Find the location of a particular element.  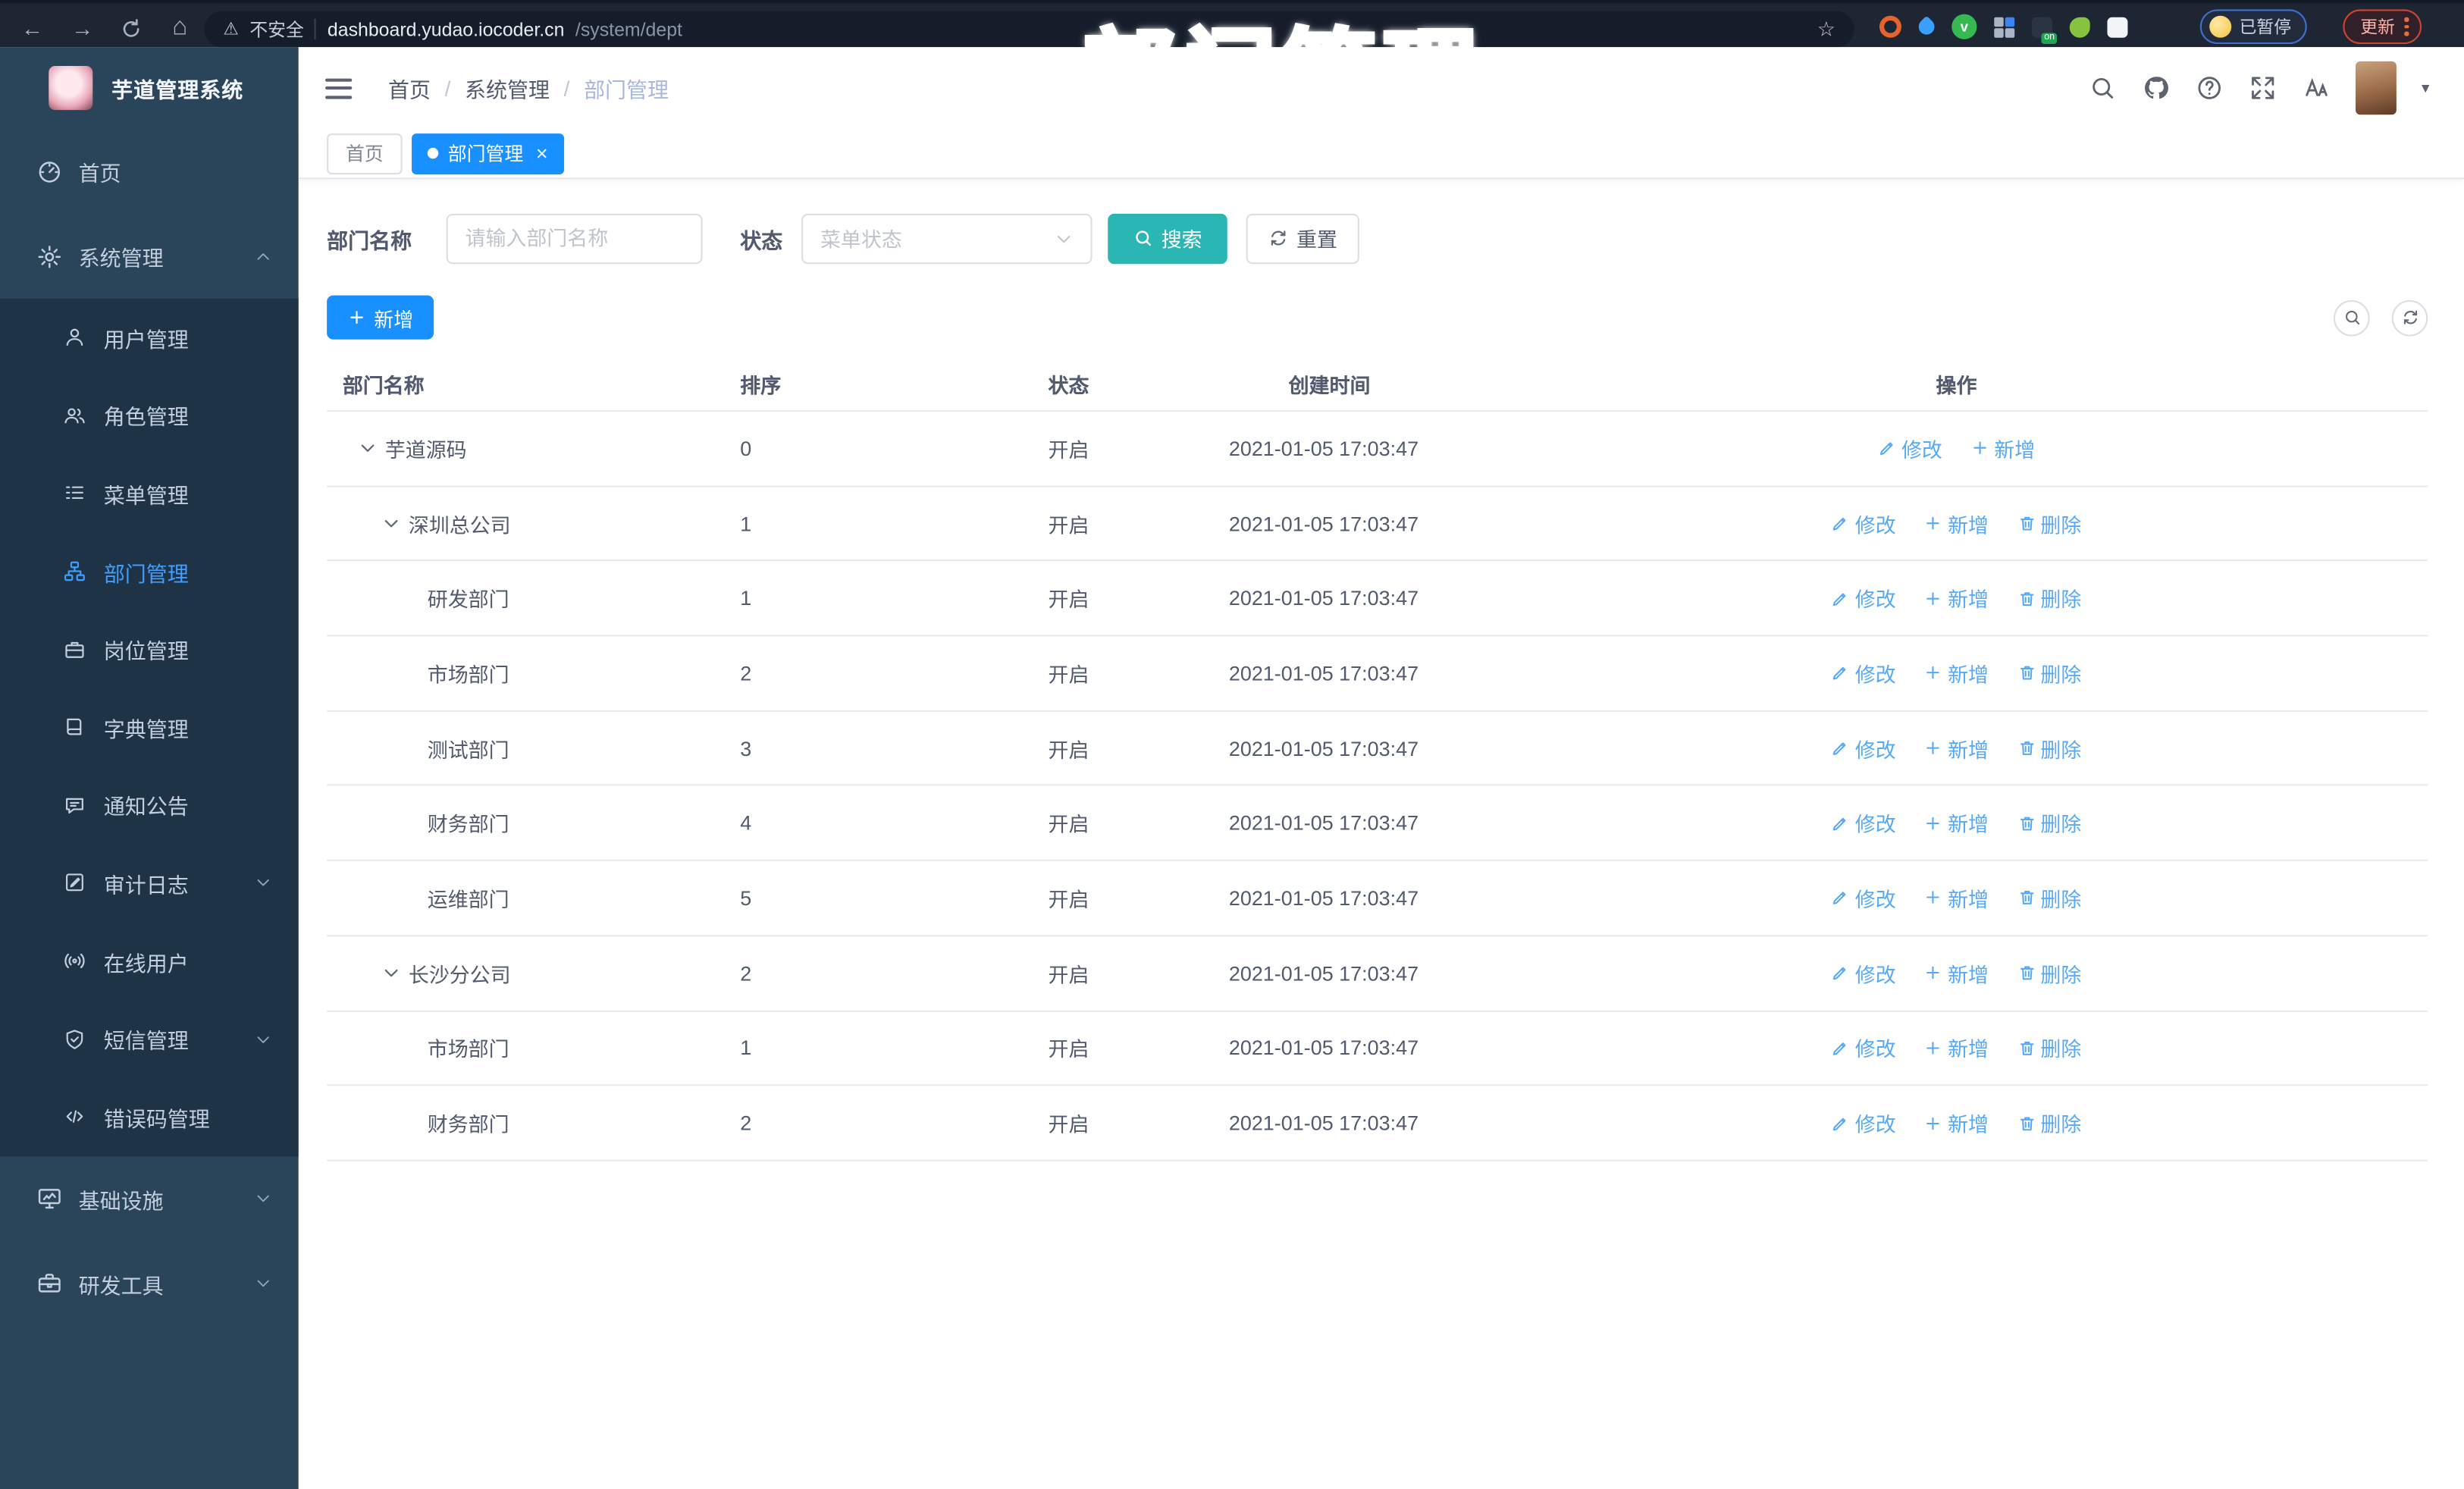

forward-icon: → is located at coordinates (83, 29).